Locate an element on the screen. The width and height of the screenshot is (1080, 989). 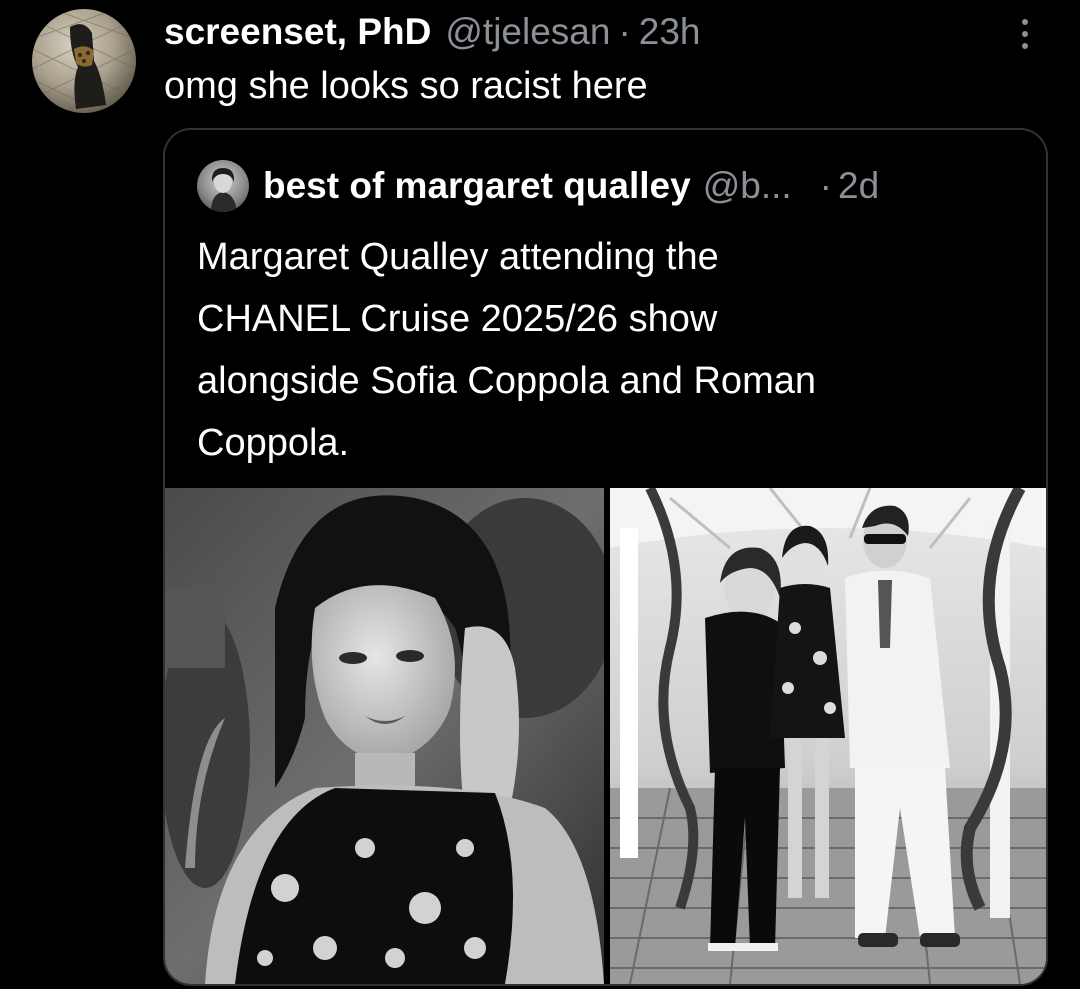
quoted-author-display-name: best of margaret qualley is located at coordinates (477, 186).